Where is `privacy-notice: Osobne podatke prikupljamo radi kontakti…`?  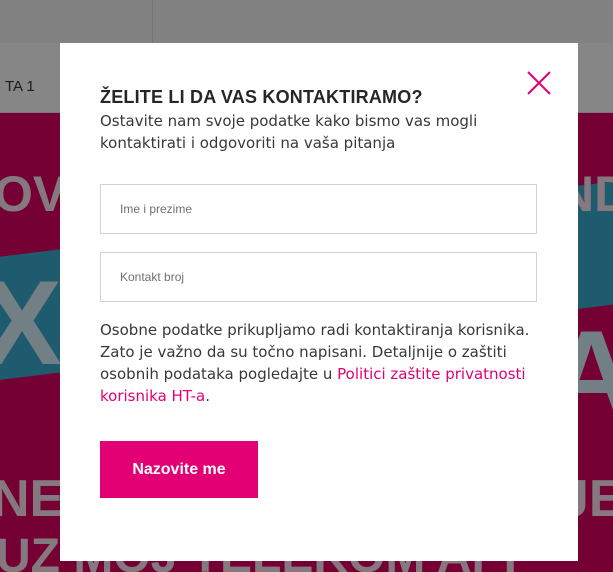
privacy-notice: Osobne podatke prikupljamo radi kontakti… is located at coordinates (320, 363).